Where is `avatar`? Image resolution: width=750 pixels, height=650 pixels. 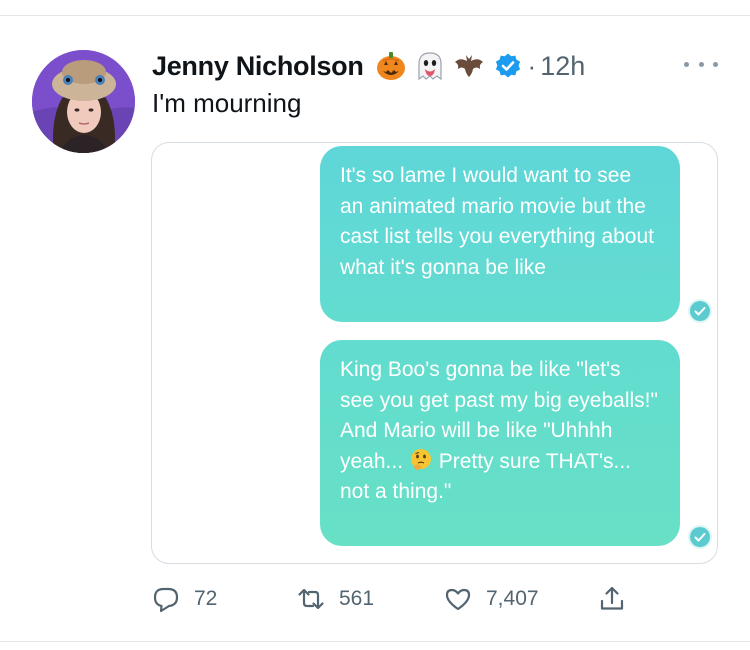 avatar is located at coordinates (83, 101).